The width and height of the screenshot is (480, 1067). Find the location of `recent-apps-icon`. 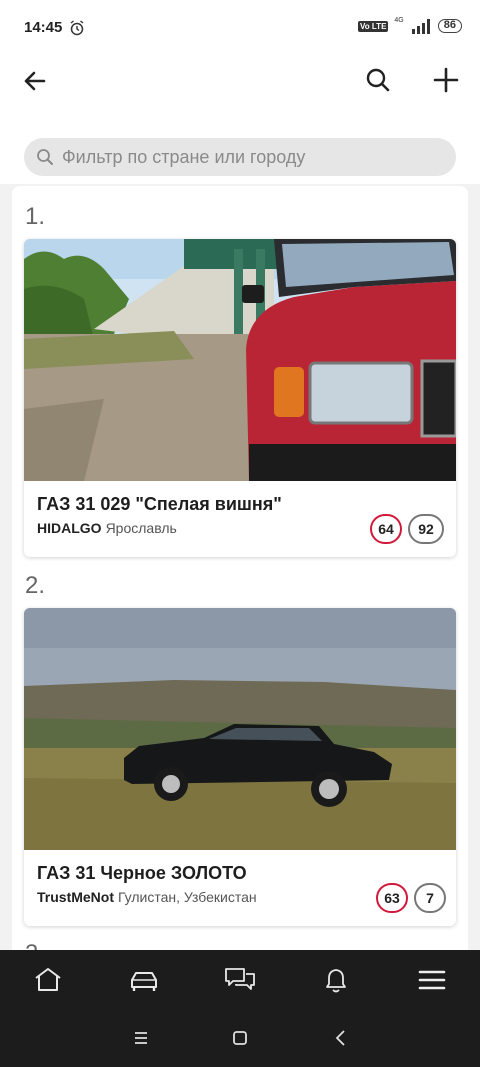

recent-apps-icon is located at coordinates (141, 1038).